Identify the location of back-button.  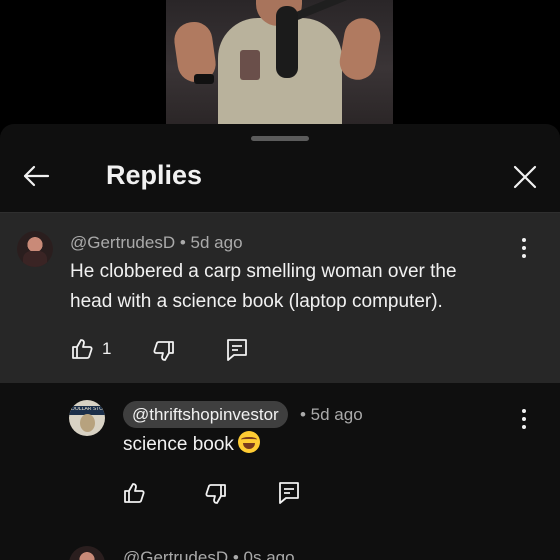
(36, 176).